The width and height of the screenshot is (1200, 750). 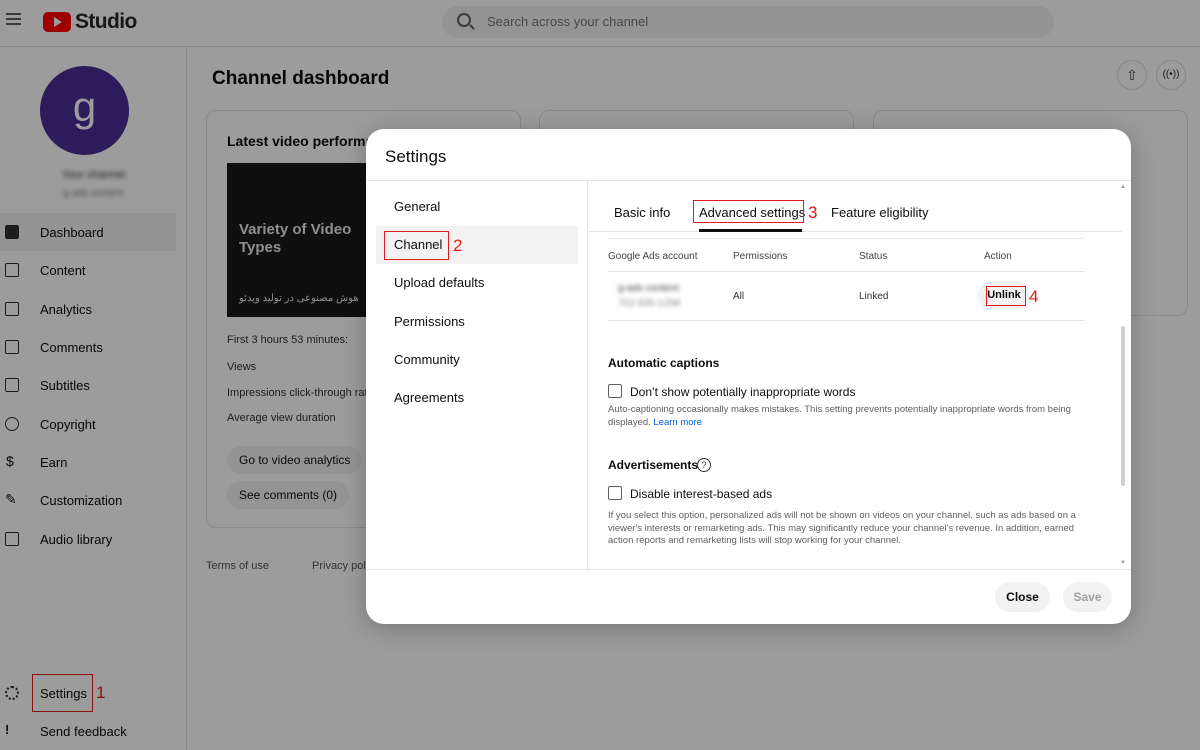 I want to click on tab-feature-eligibility: Feature eligibility, so click(x=880, y=212).